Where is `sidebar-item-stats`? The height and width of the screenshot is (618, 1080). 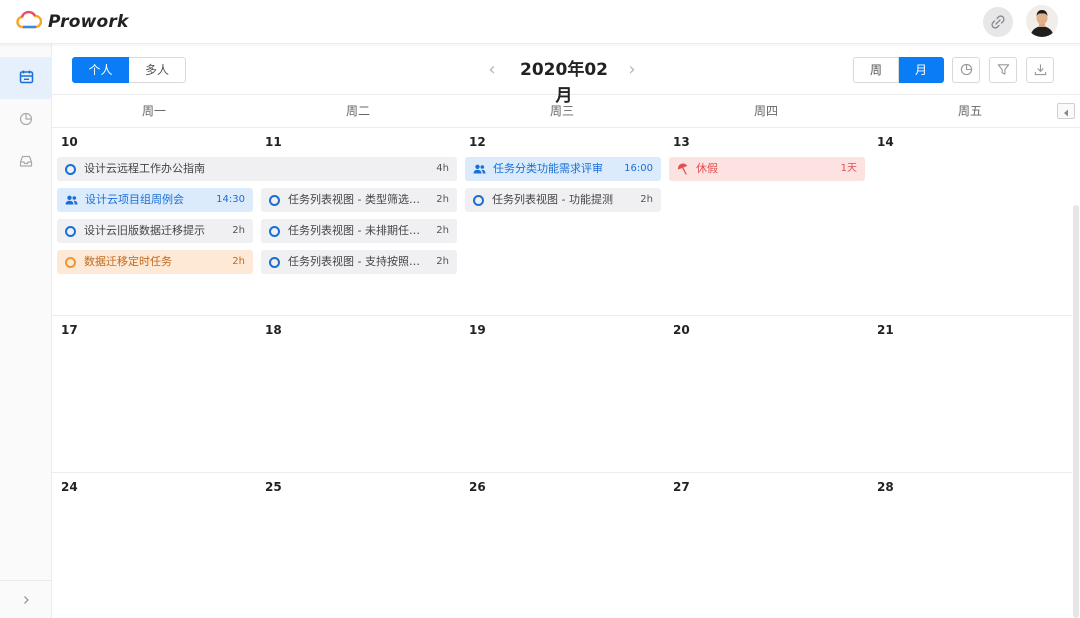
sidebar-item-stats is located at coordinates (26, 120).